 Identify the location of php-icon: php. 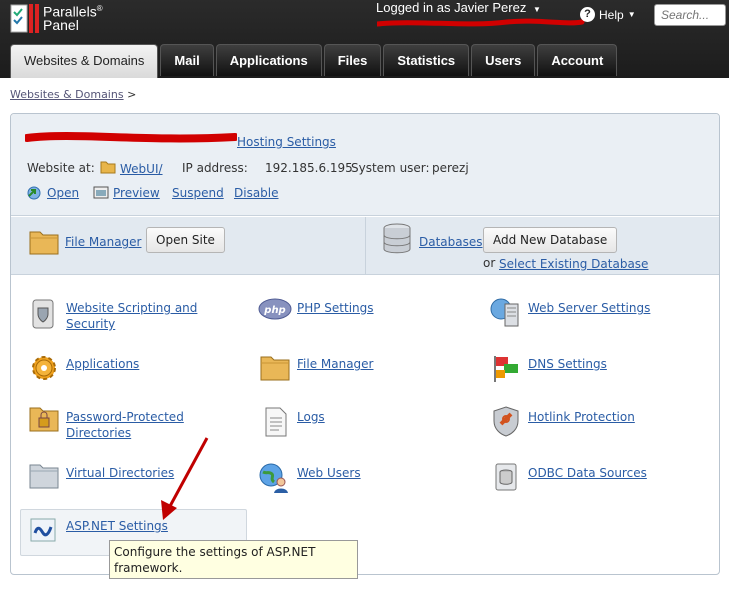
(275, 310).